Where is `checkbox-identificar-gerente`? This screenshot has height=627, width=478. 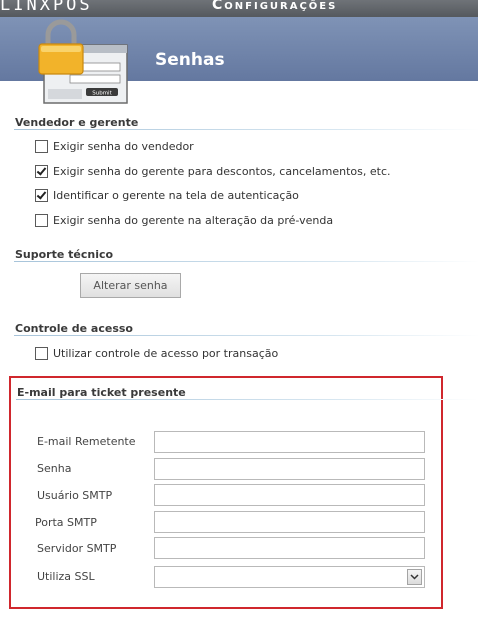
checkbox-identificar-gerente is located at coordinates (41, 195).